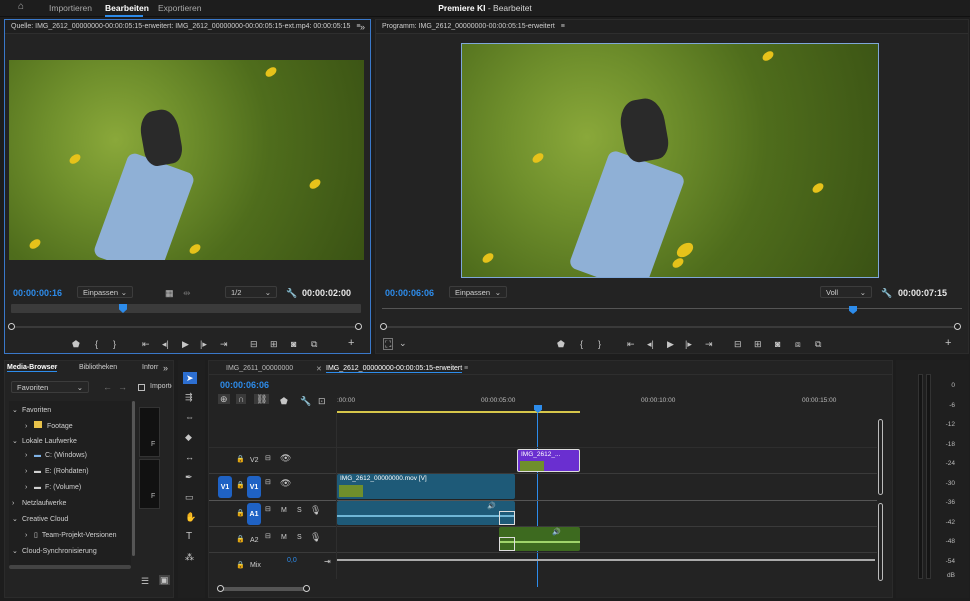 The width and height of the screenshot is (970, 601). What do you see at coordinates (107, 387) in the screenshot?
I see `back-arrow-icon: ←` at bounding box center [107, 387].